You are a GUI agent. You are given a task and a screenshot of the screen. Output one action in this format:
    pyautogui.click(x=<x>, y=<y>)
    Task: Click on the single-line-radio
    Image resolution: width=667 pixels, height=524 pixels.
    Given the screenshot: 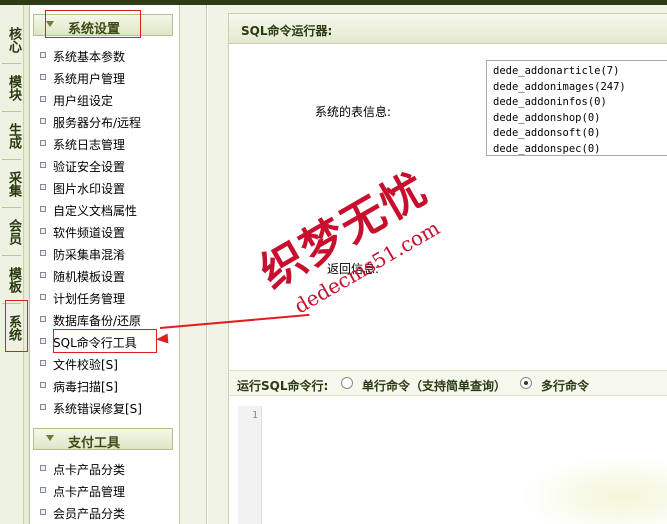 What is the action you would take?
    pyautogui.click(x=347, y=383)
    